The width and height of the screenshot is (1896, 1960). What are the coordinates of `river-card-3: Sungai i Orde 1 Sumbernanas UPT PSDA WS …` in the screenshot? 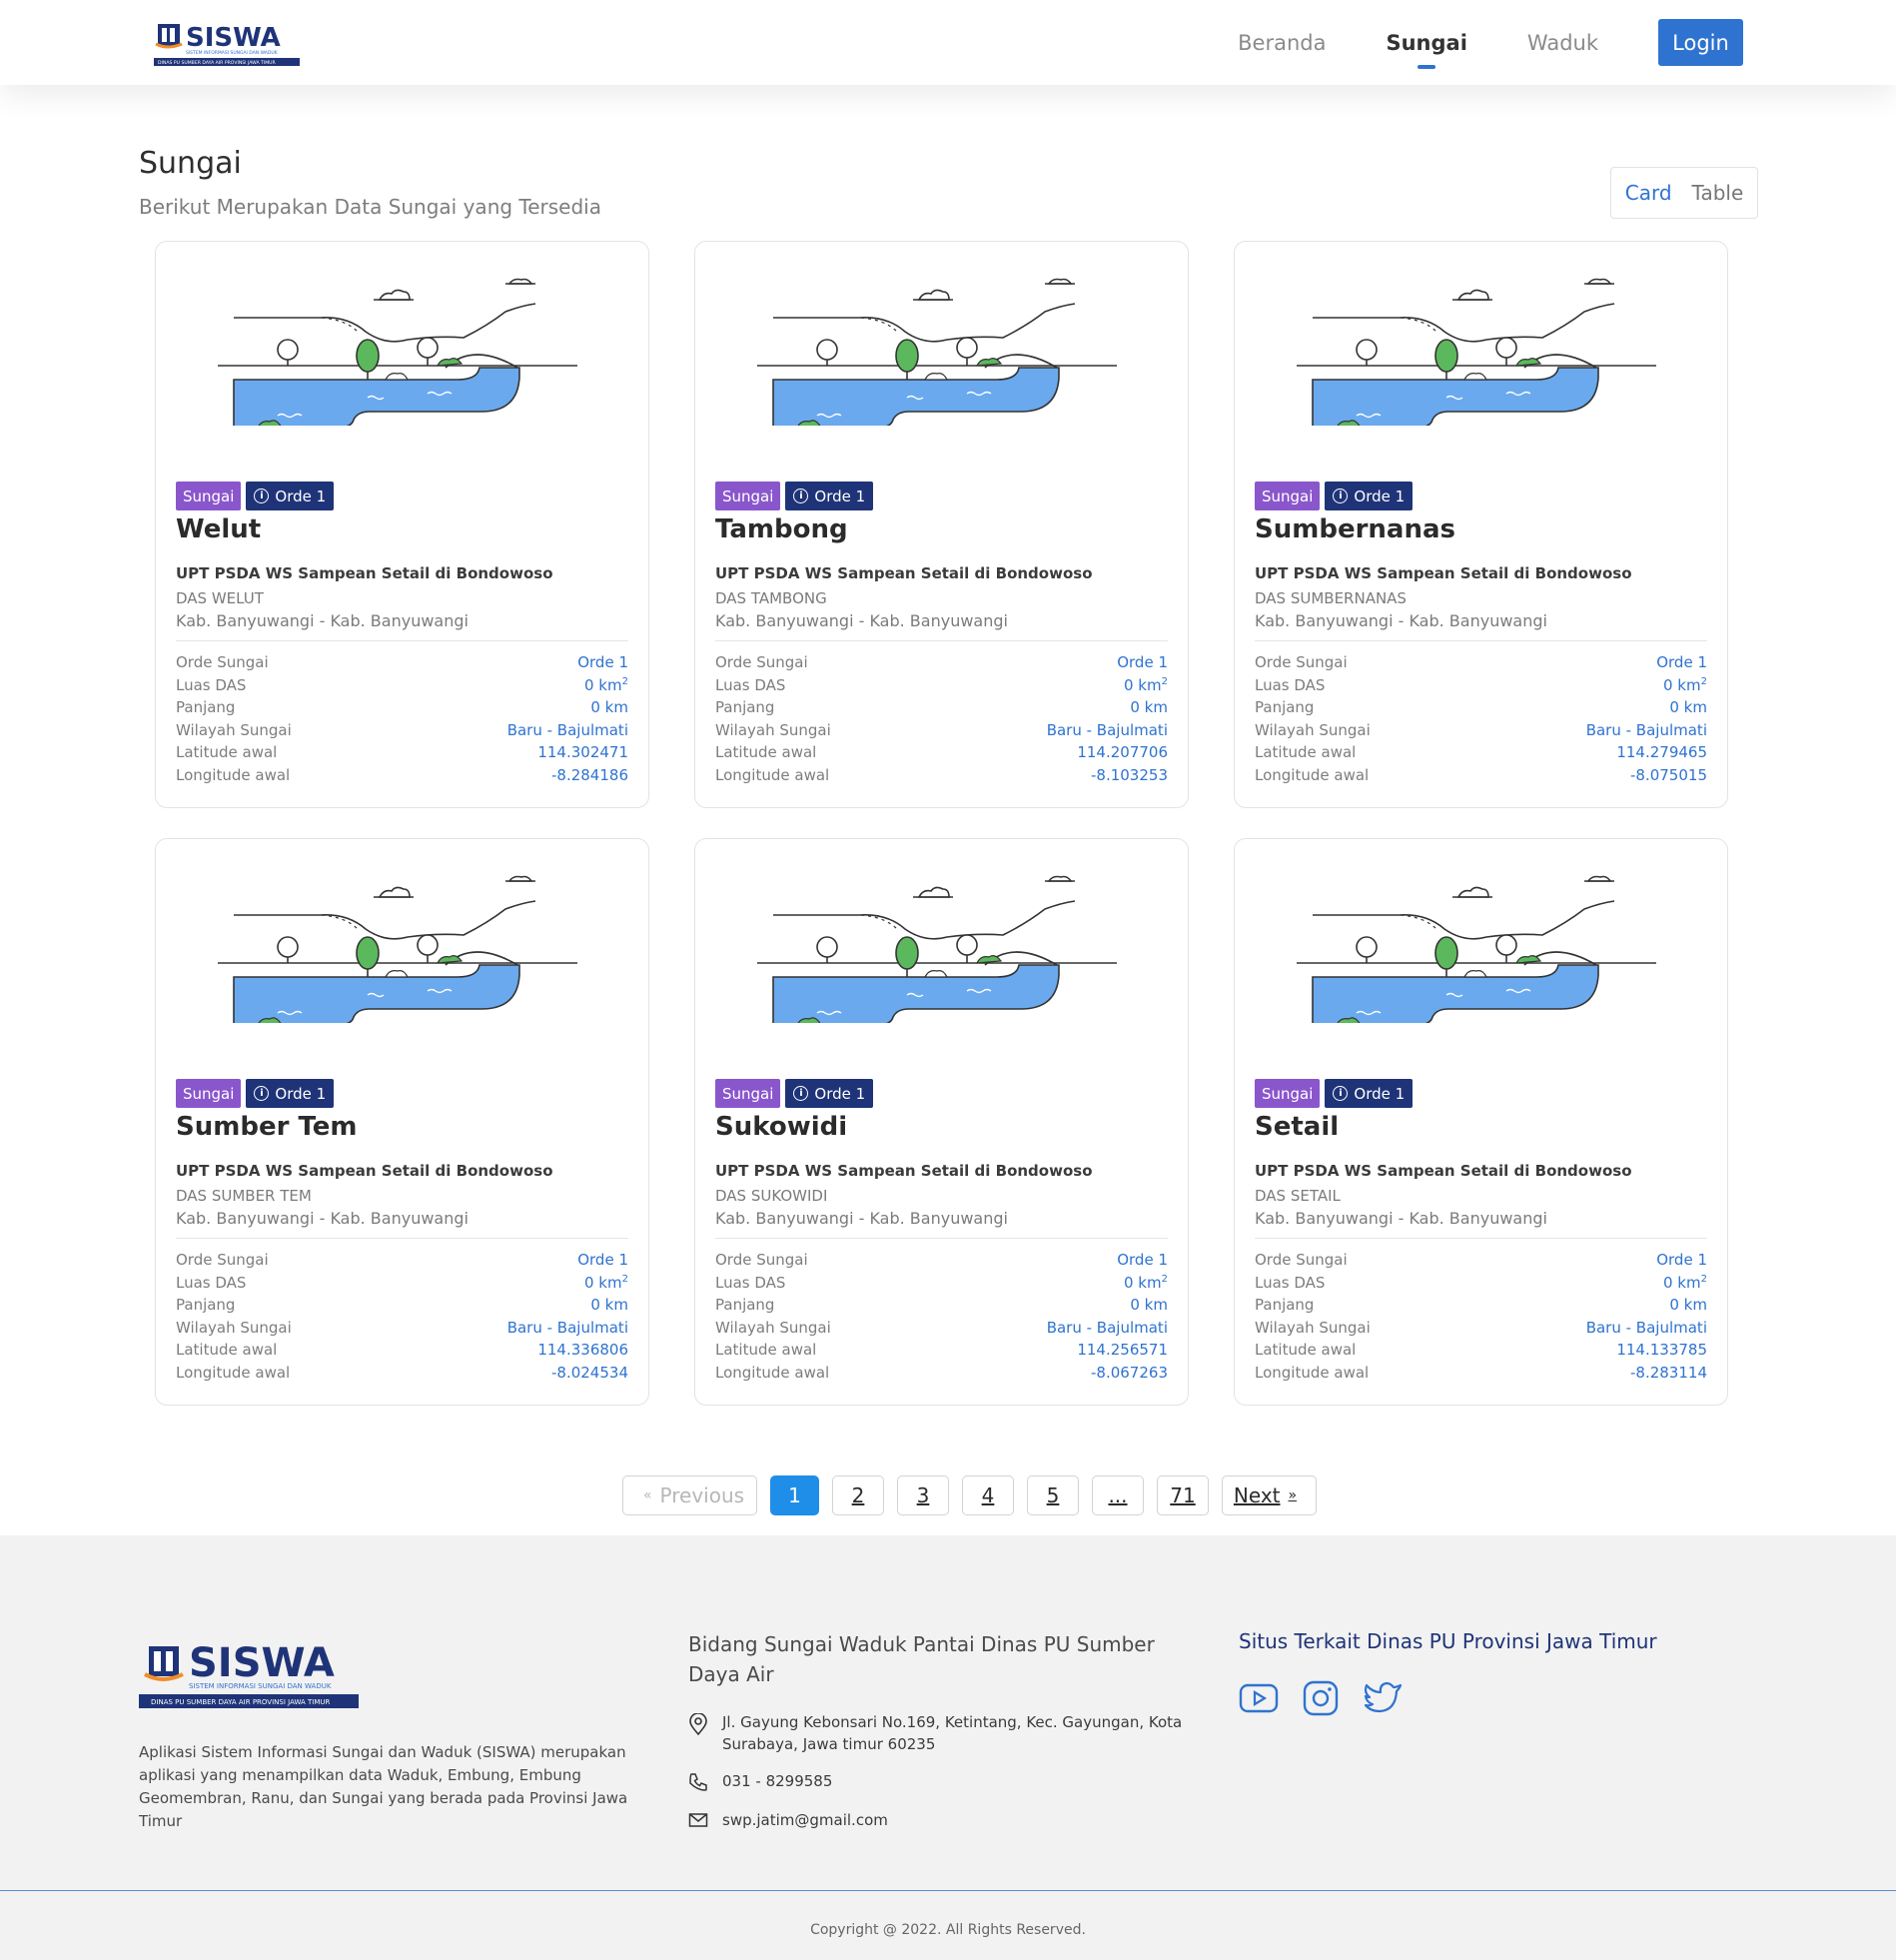 It's located at (1481, 524).